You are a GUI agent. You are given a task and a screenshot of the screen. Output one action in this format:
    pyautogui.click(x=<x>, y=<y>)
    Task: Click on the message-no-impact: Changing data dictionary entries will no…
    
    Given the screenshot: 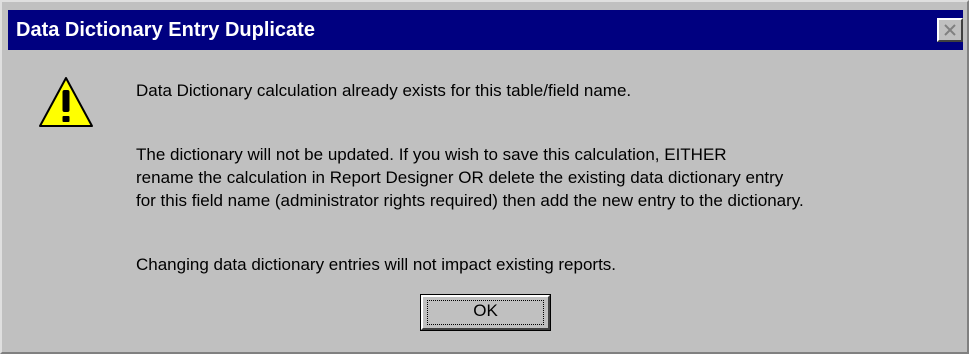 What is the action you would take?
    pyautogui.click(x=376, y=264)
    